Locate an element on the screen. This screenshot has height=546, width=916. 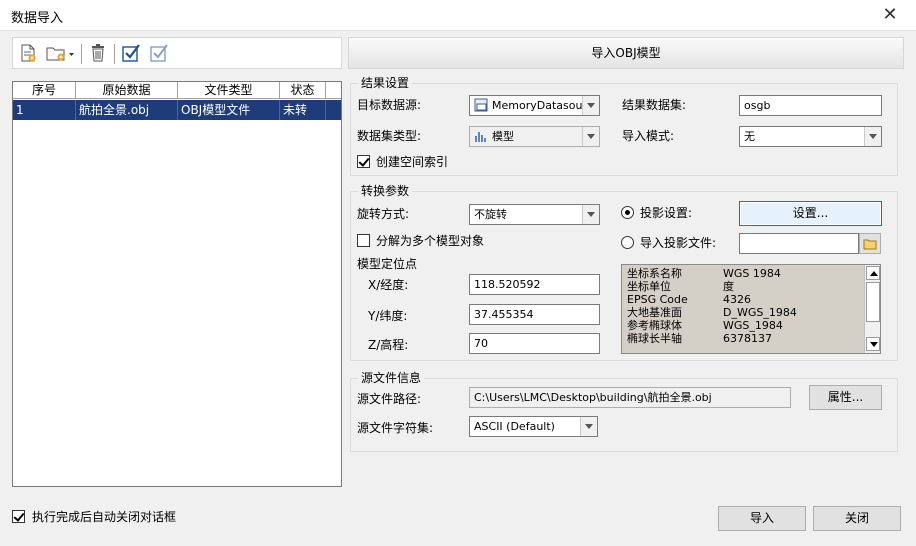
close-button: 关闭 is located at coordinates (857, 518).